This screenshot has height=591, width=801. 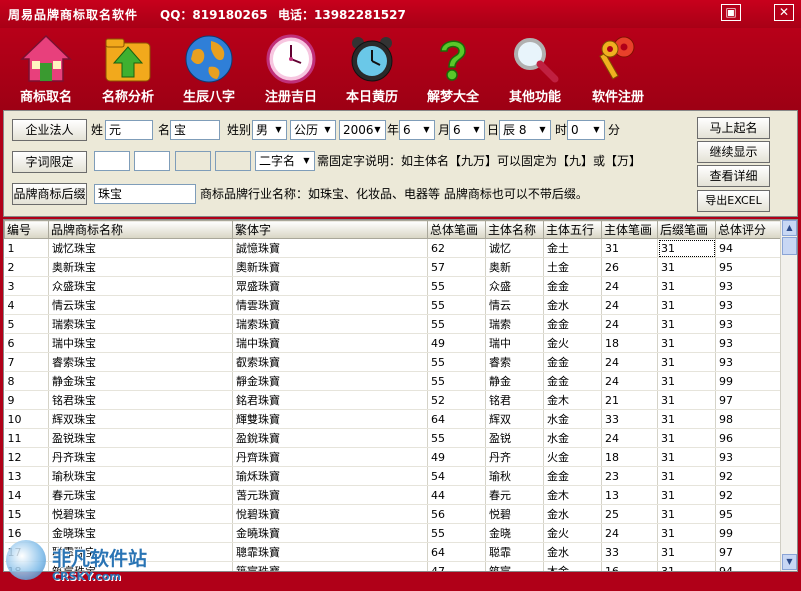 What do you see at coordinates (330, 248) in the screenshot?
I see `table-cell: 誠憶珠寶` at bounding box center [330, 248].